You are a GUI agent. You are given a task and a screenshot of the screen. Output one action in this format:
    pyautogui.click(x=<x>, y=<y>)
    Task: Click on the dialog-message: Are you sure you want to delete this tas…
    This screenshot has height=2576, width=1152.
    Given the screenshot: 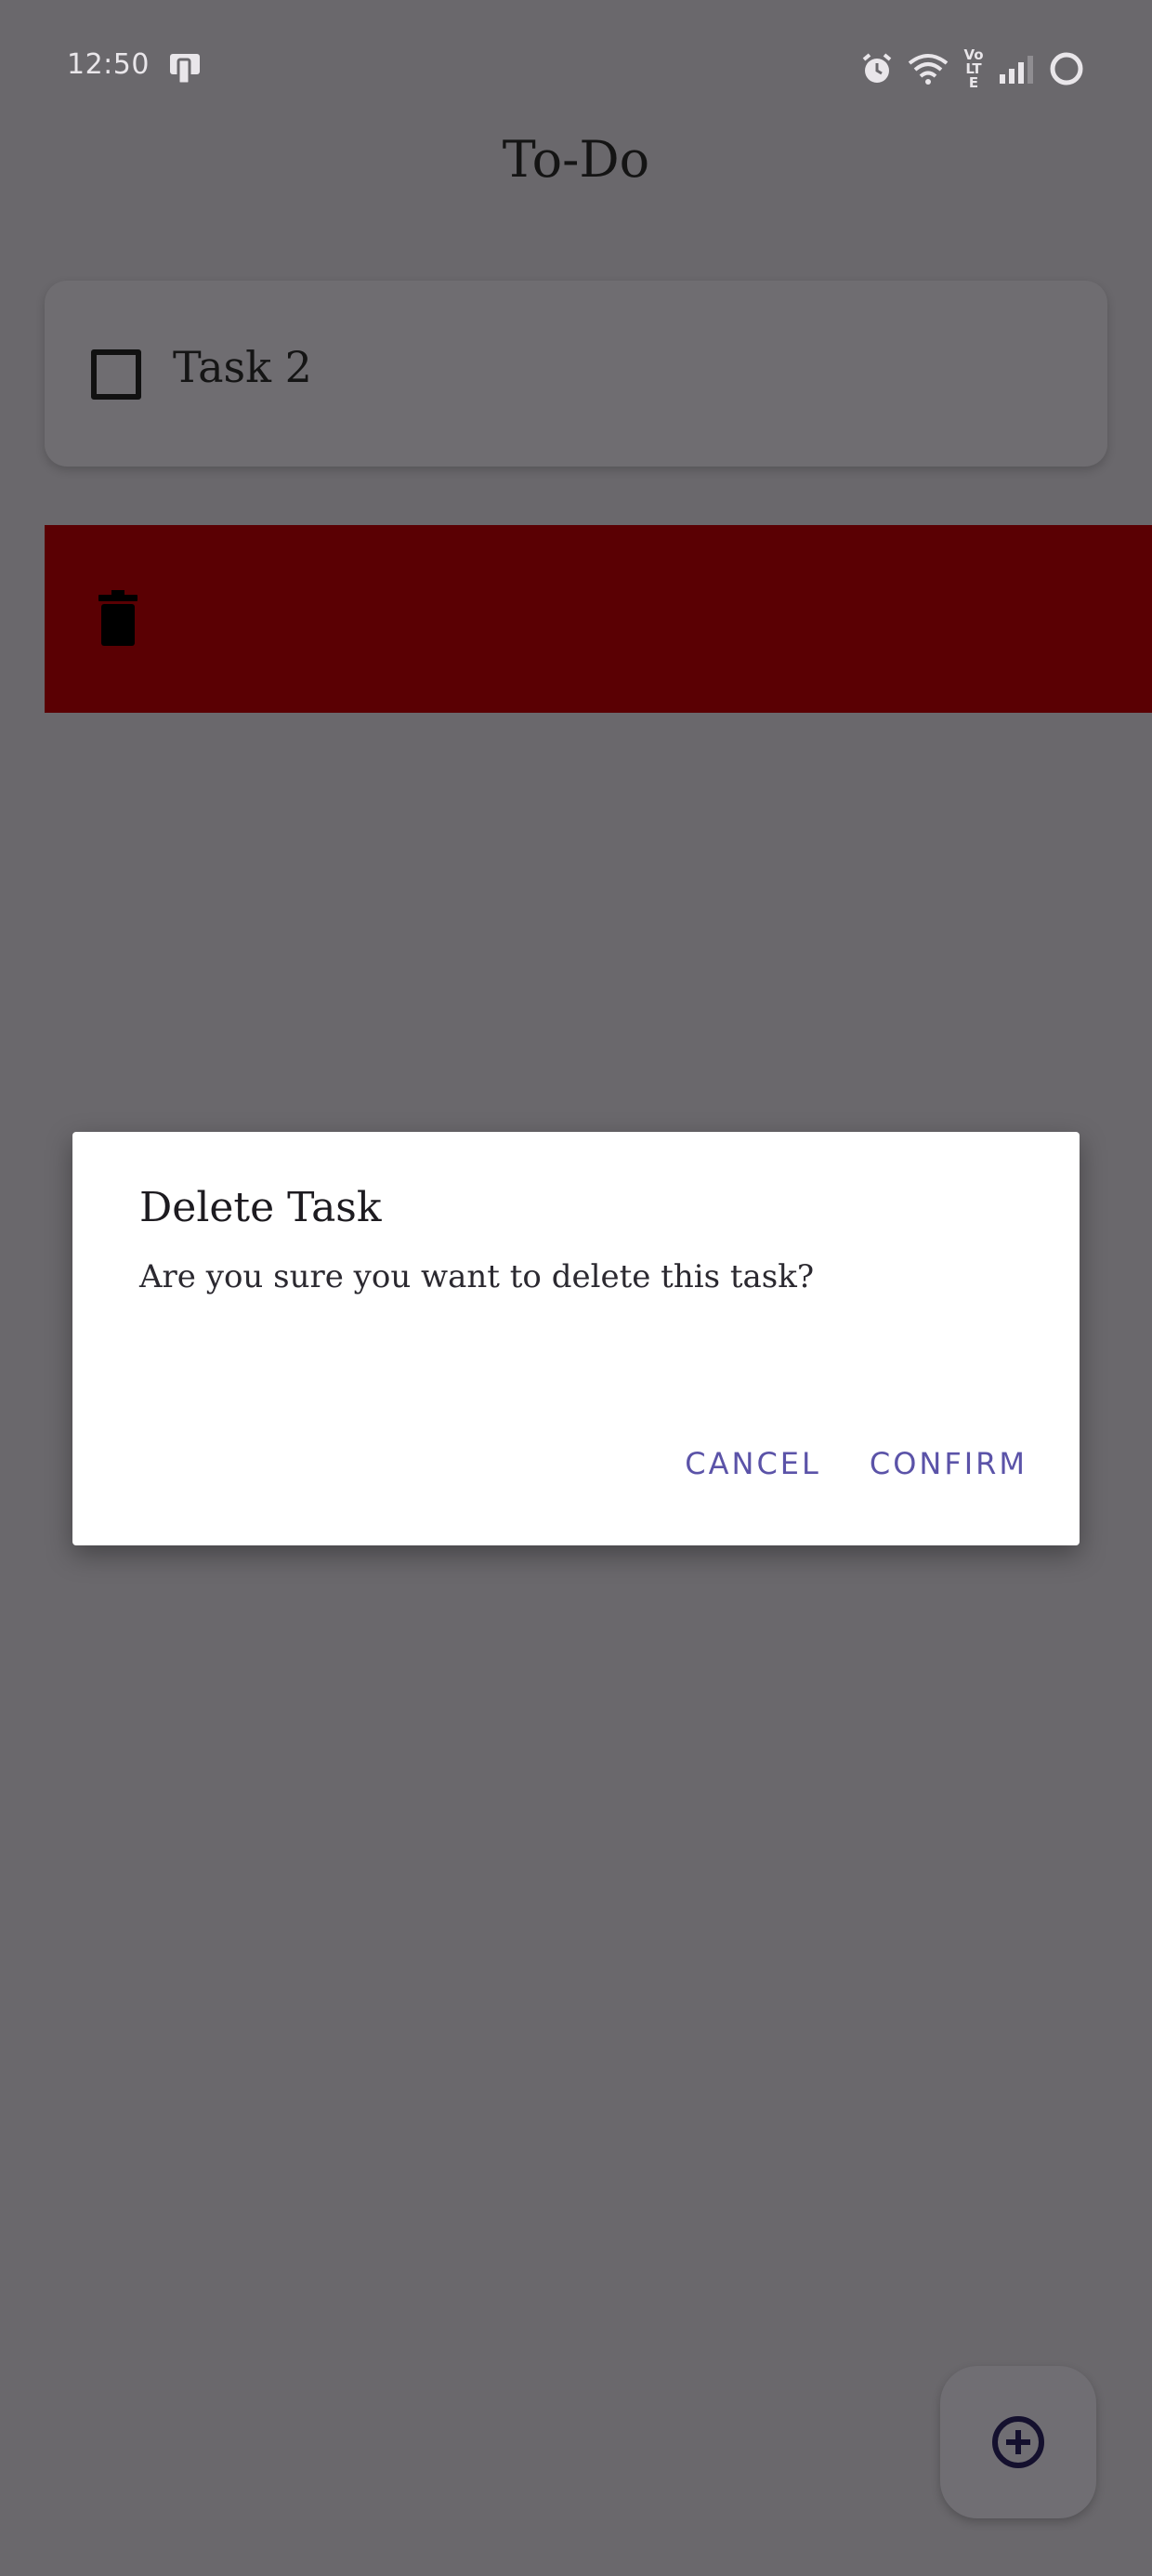 What is the action you would take?
    pyautogui.click(x=477, y=1276)
    